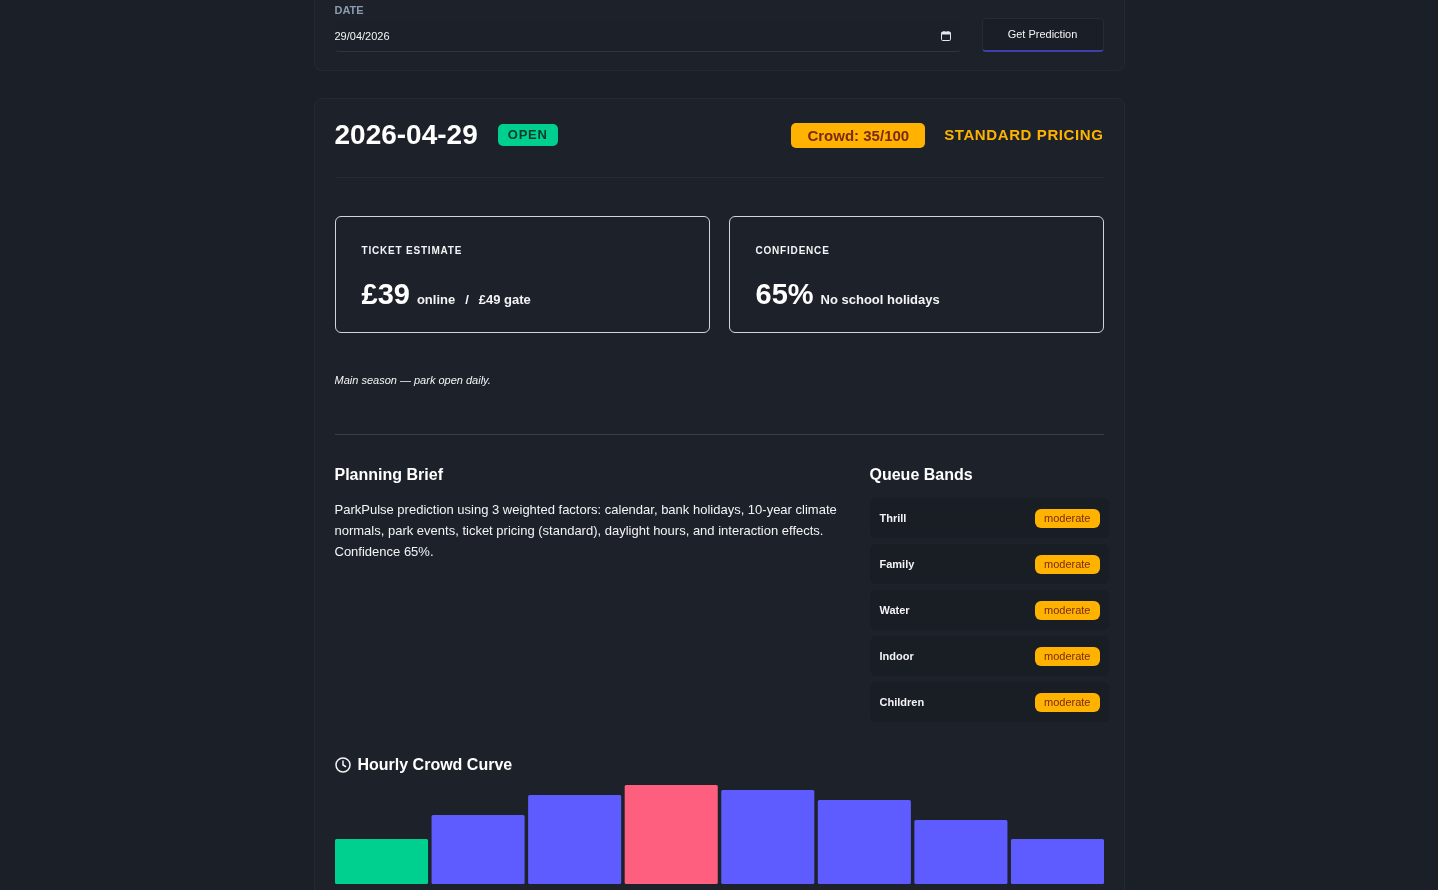 The image size is (1438, 890). I want to click on planning-brief-text: ParkPulse prediction using 3 weighted factors: calendar, bank holidays, 10-year climate normals, park events, ticket pricing (standard), daylight hours, and interaction effects. Confidence 65%., so click(586, 531).